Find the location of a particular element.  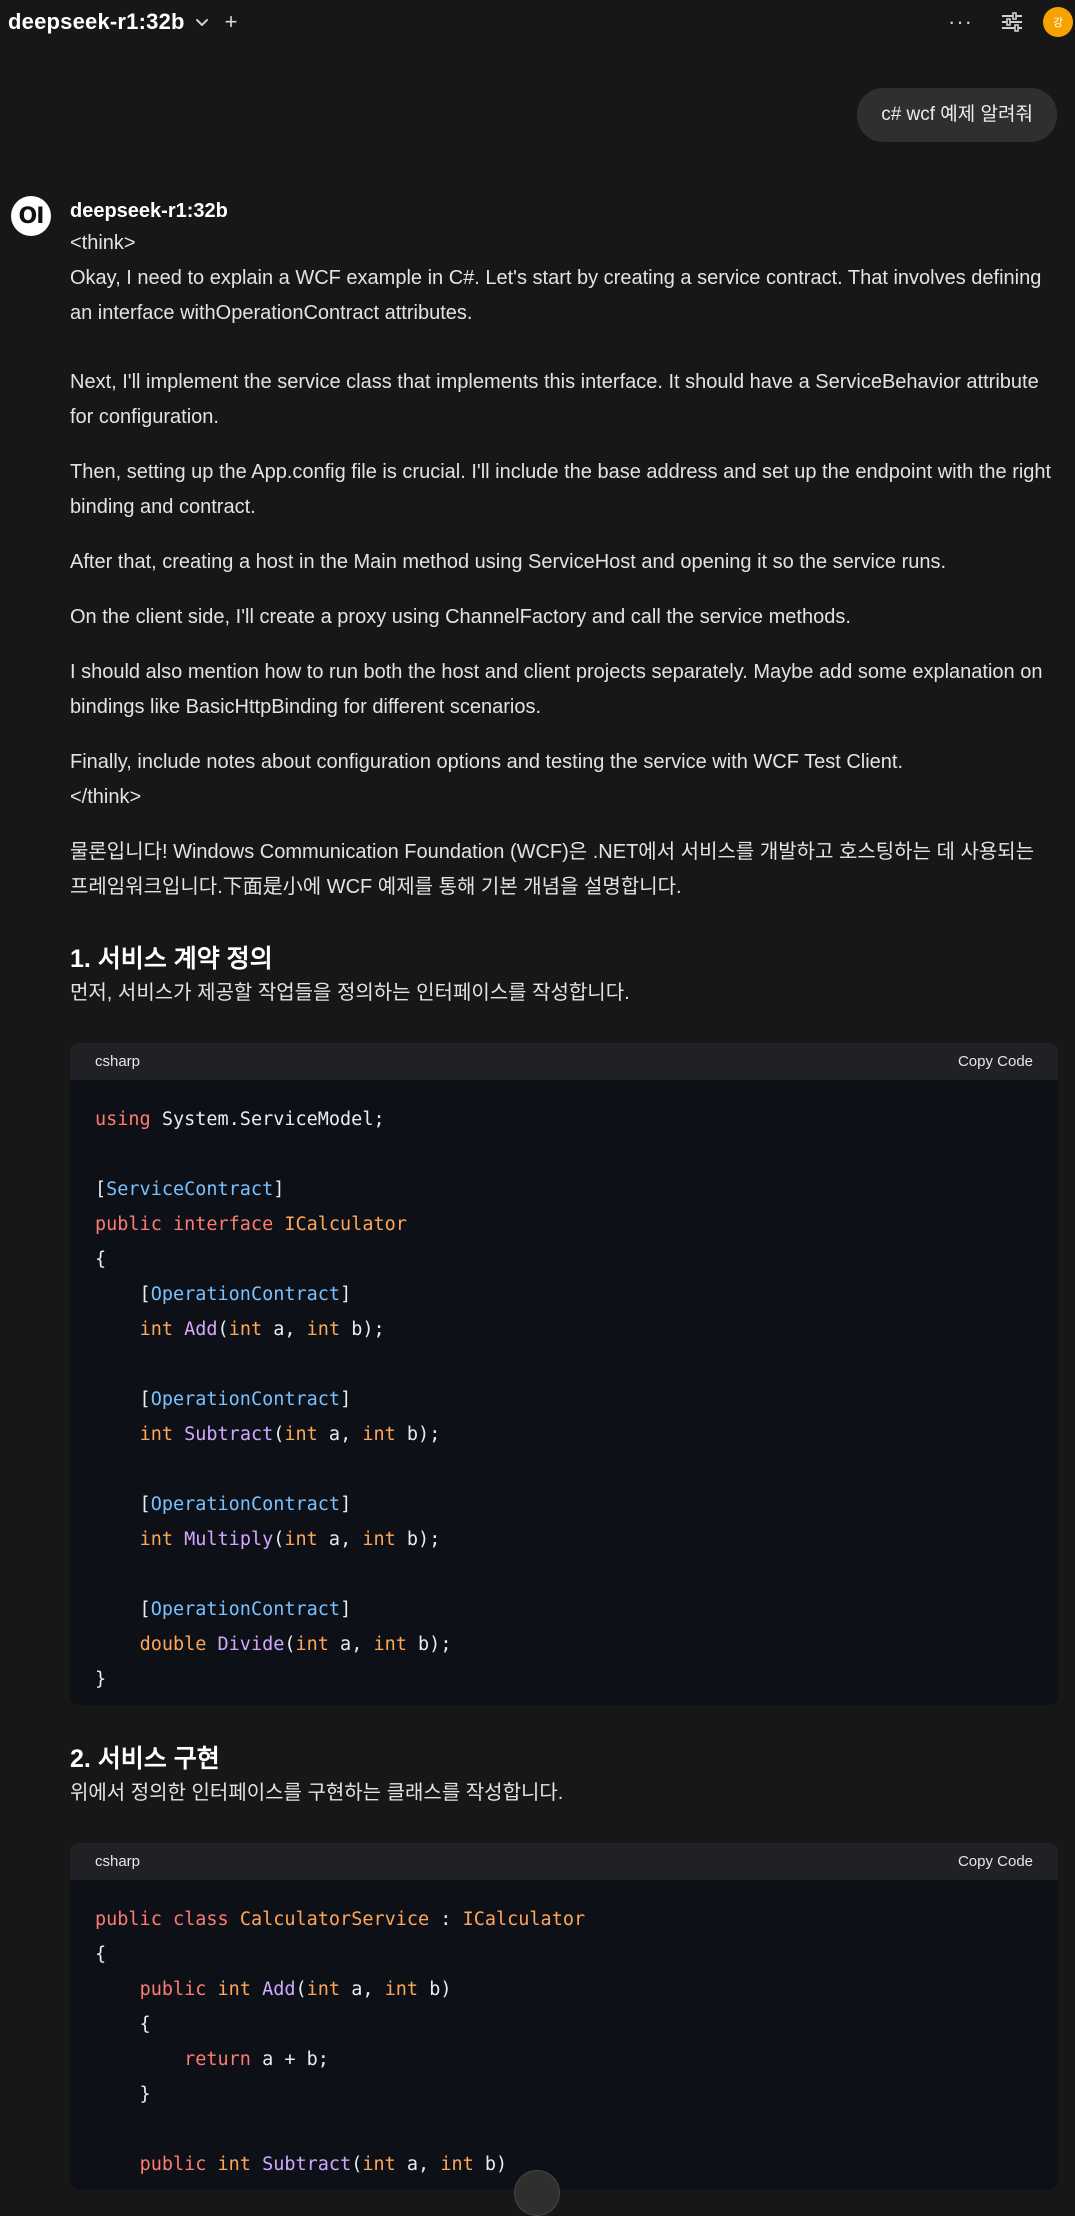

code-line: int Subtract(int a, int b); is located at coordinates (564, 1434).